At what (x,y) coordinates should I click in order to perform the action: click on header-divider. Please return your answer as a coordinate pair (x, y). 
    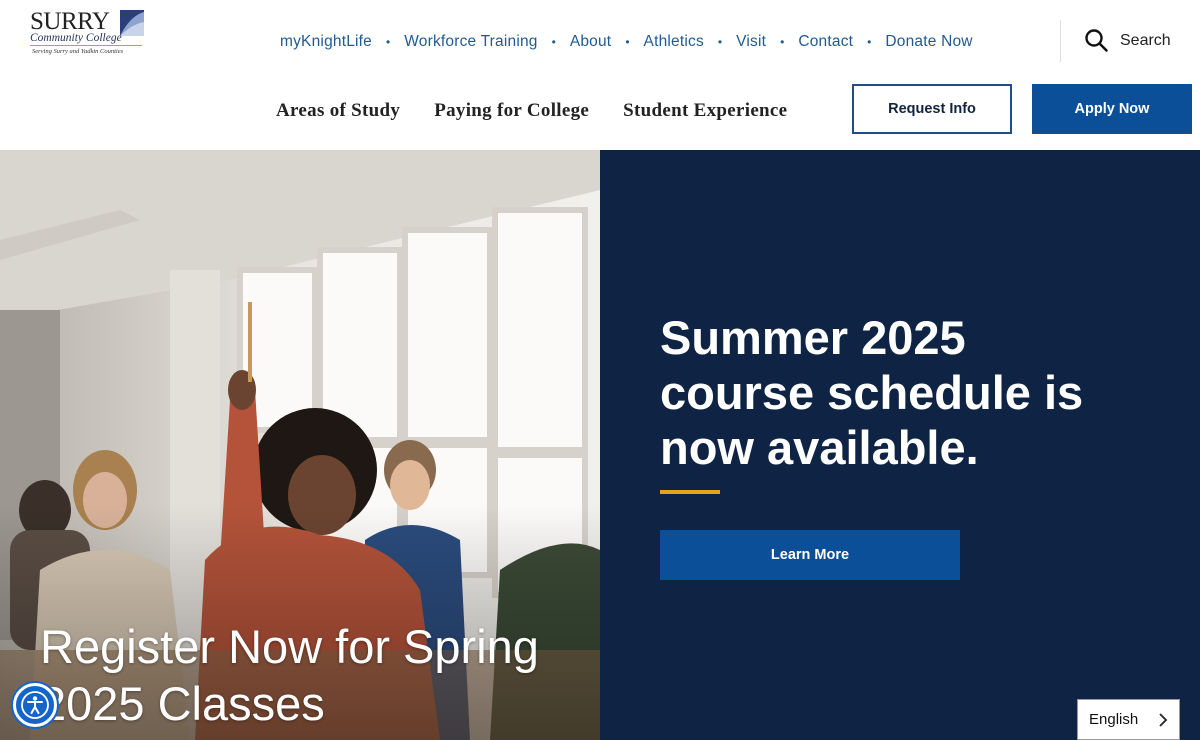
    Looking at the image, I should click on (1060, 41).